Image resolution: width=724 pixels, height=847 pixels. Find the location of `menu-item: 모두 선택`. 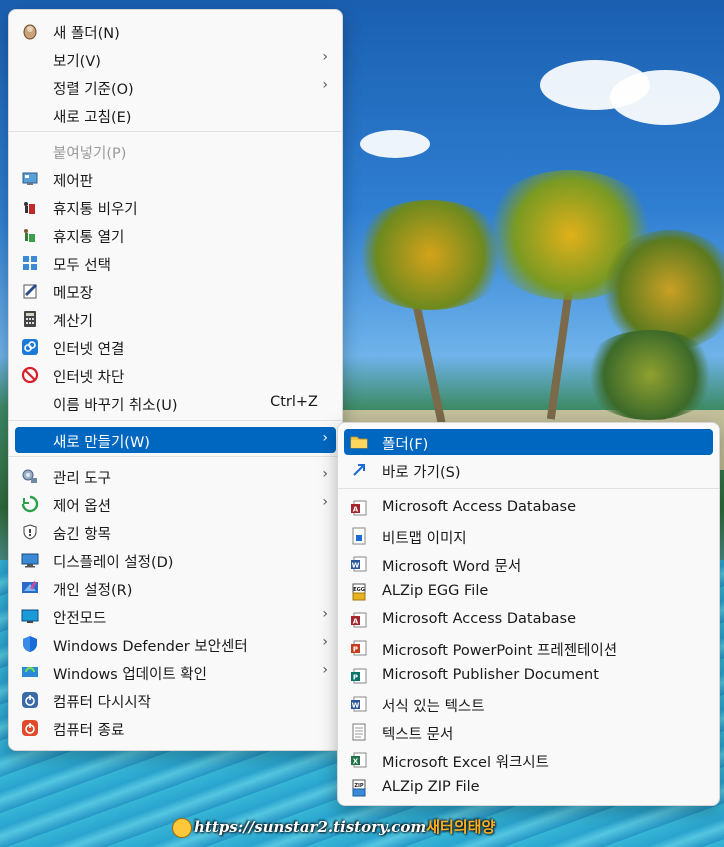

menu-item: 모두 선택 is located at coordinates (175, 263).